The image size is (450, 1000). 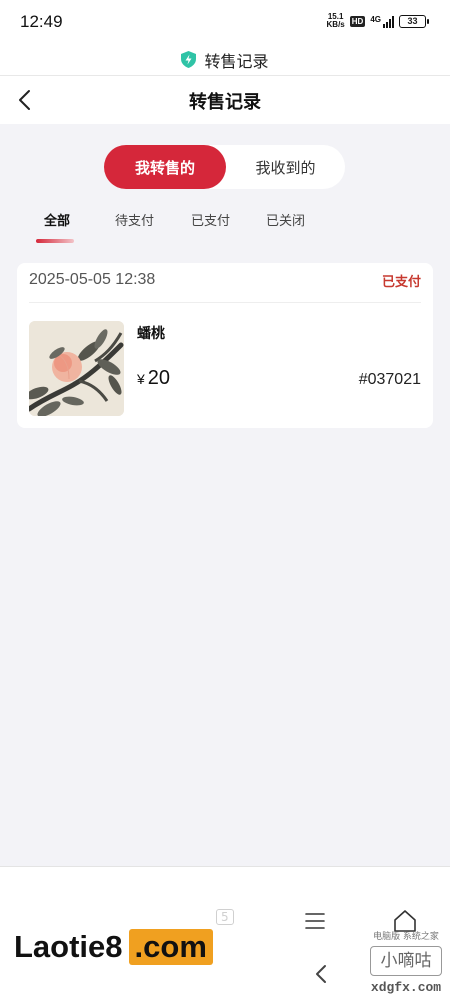 I want to click on item-thumbnail, so click(x=76, y=368).